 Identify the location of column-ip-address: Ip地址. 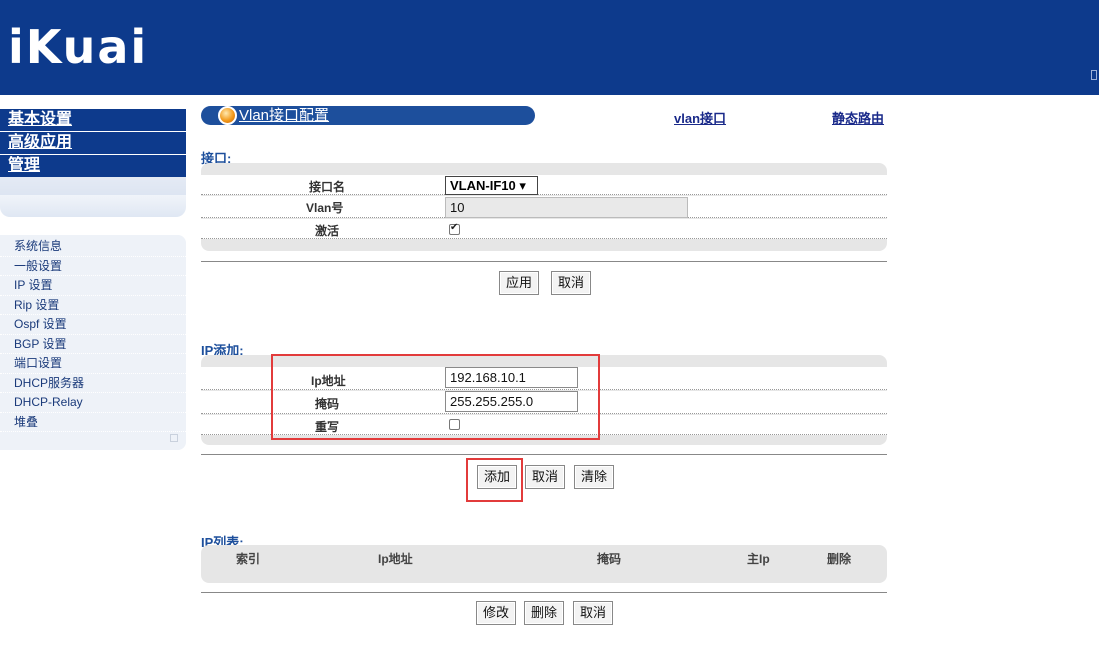
(395, 559).